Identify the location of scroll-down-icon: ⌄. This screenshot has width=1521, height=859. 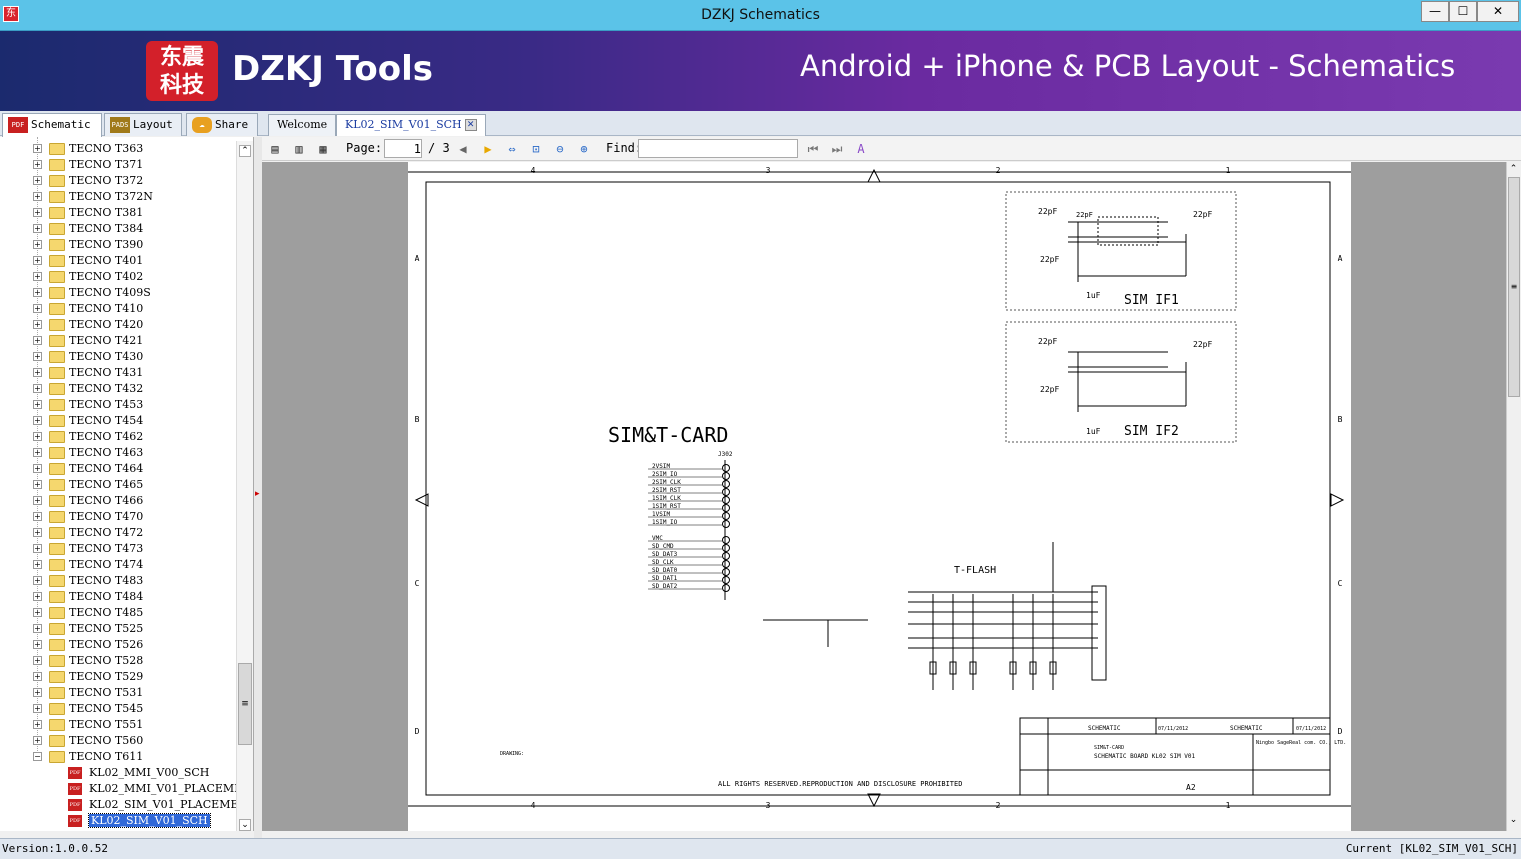
(245, 825).